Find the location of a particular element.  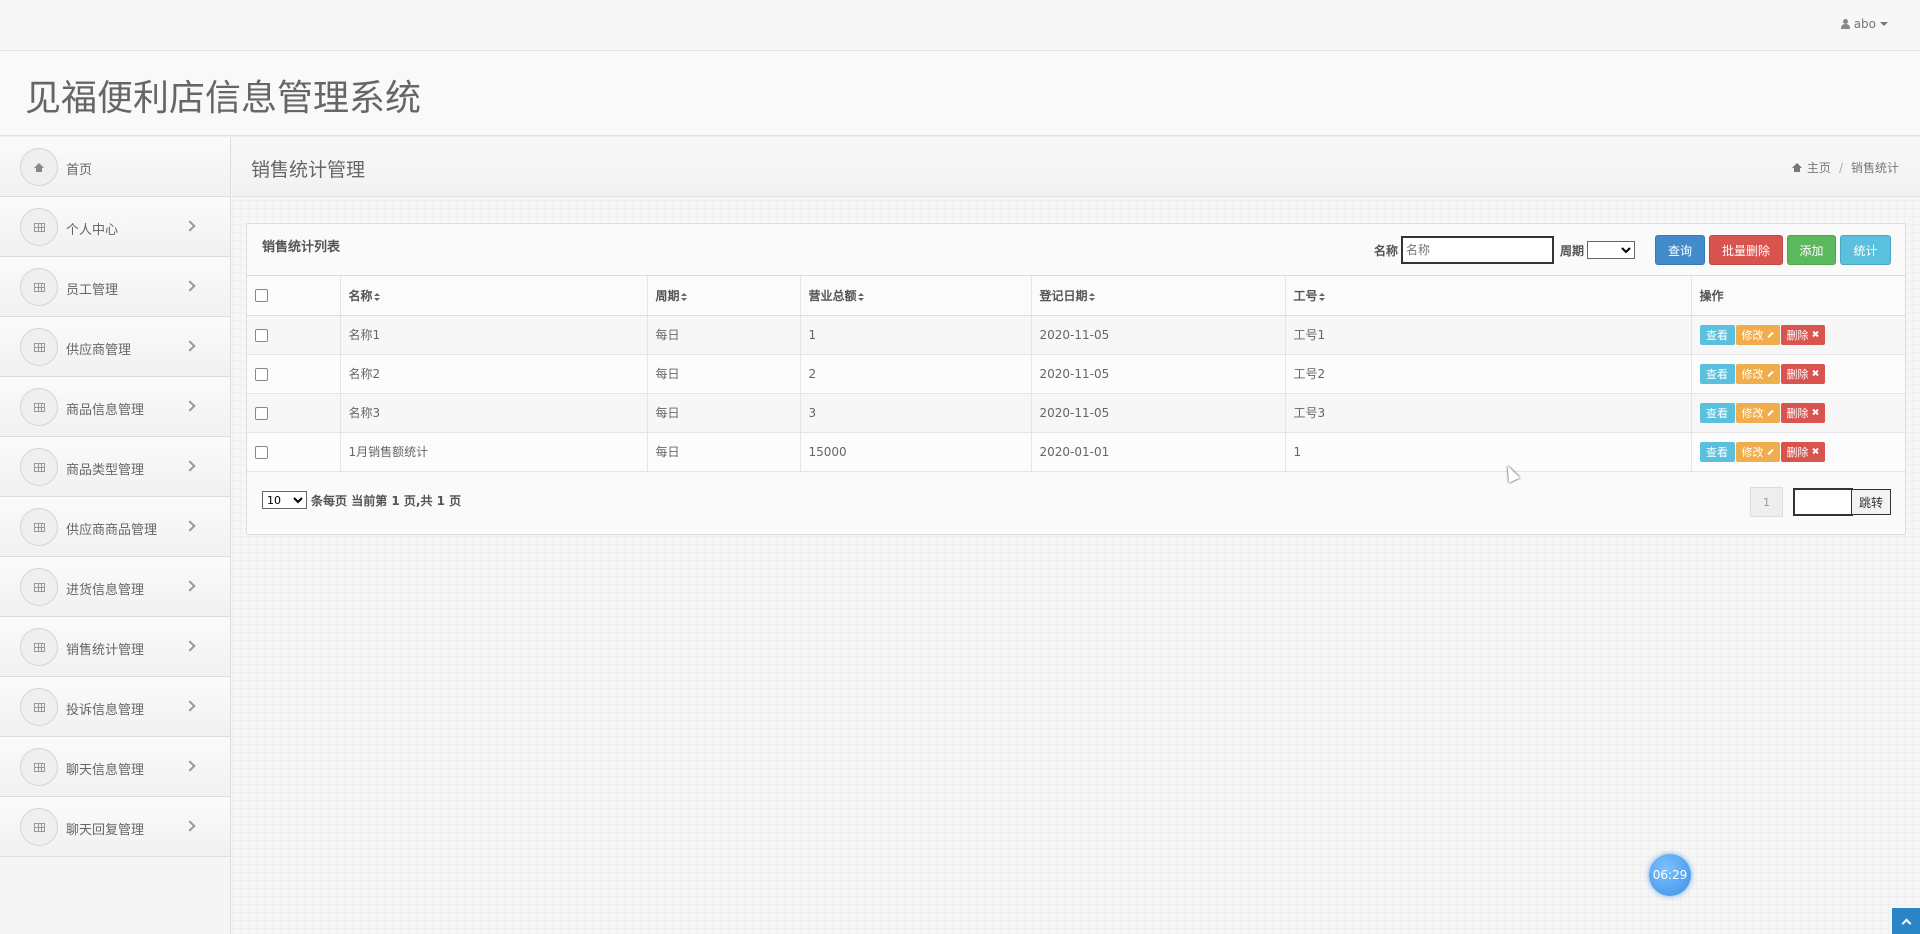

header-date: 登记日期 is located at coordinates (1158, 296).